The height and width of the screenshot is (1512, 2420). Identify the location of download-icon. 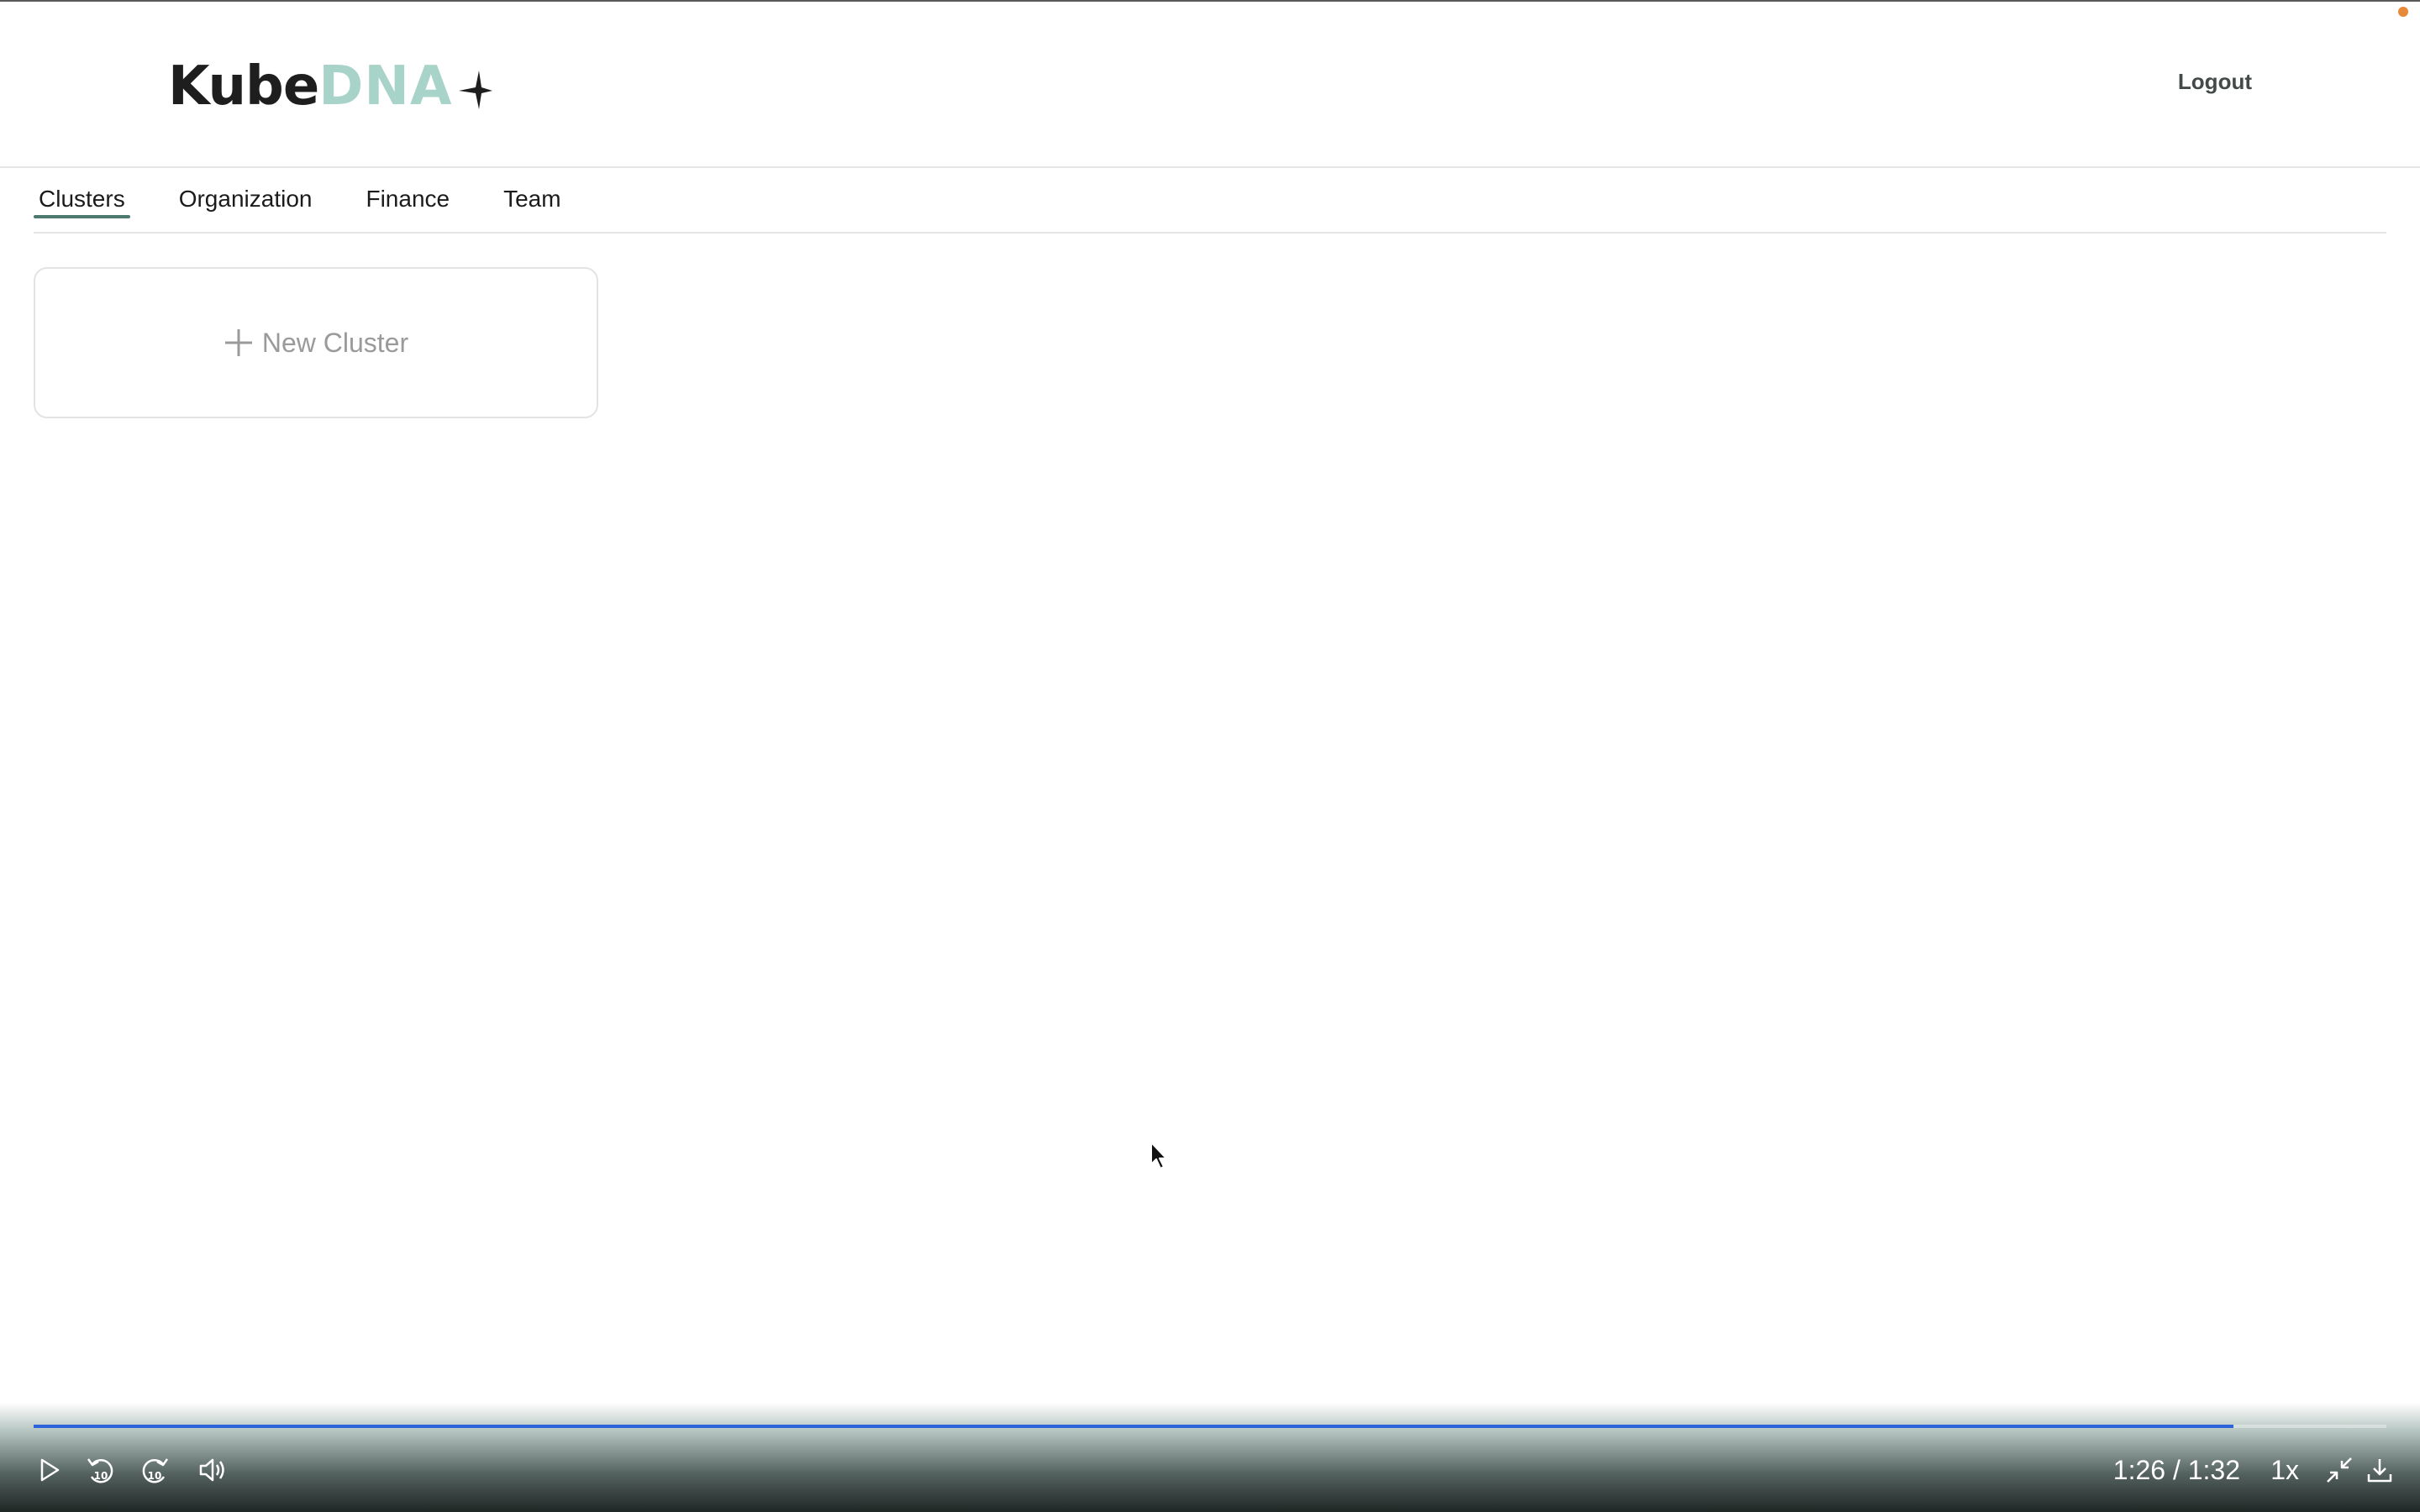
(2380, 1471).